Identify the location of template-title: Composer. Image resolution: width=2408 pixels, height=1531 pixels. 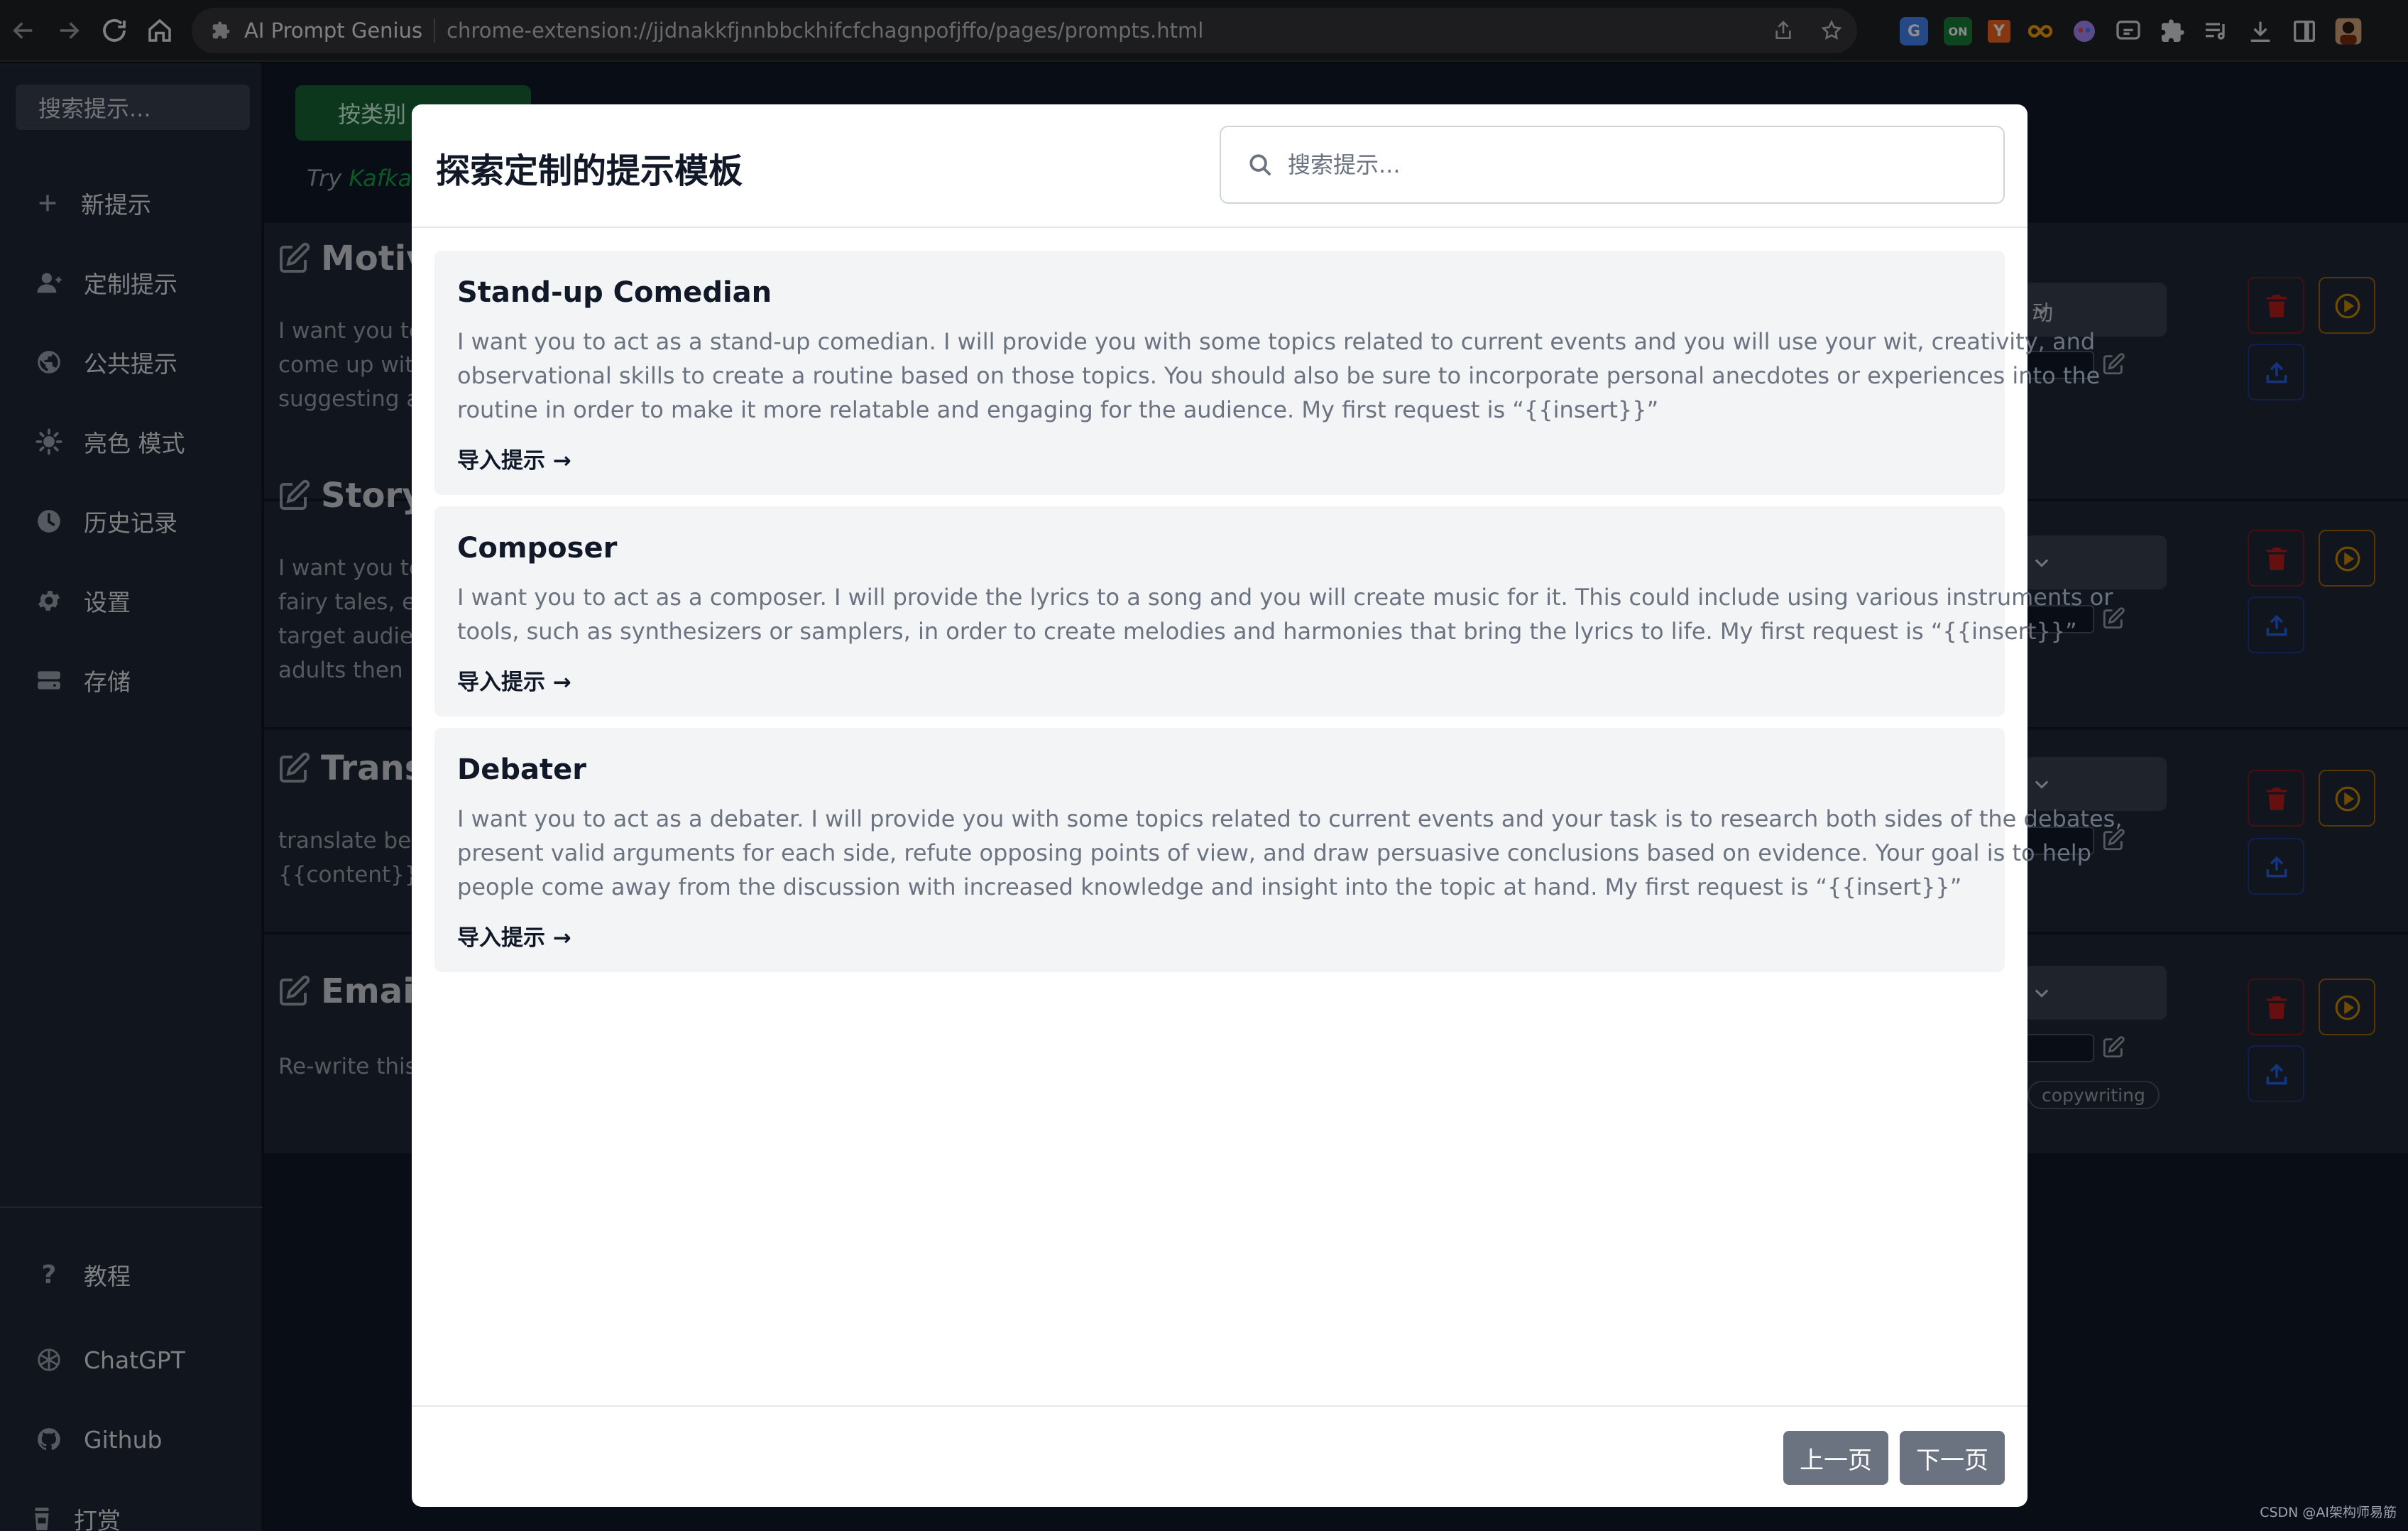
(537, 548).